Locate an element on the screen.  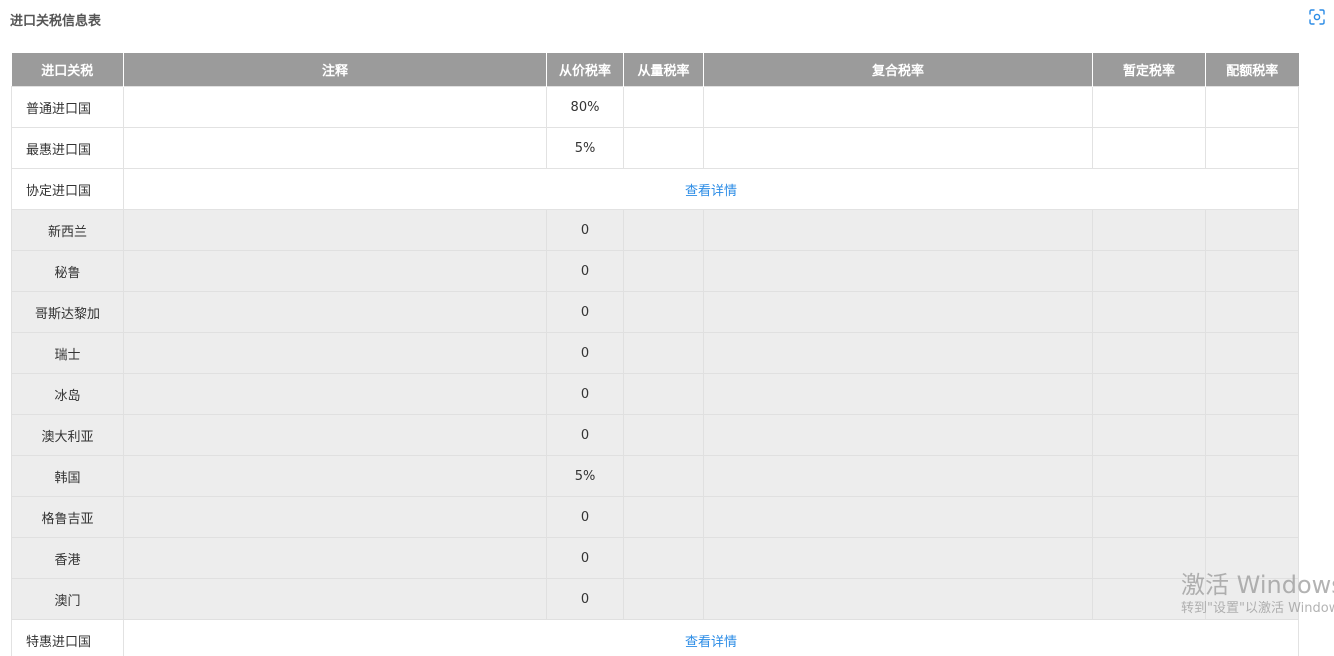
ad-valorem-cell: 80% is located at coordinates (585, 107).